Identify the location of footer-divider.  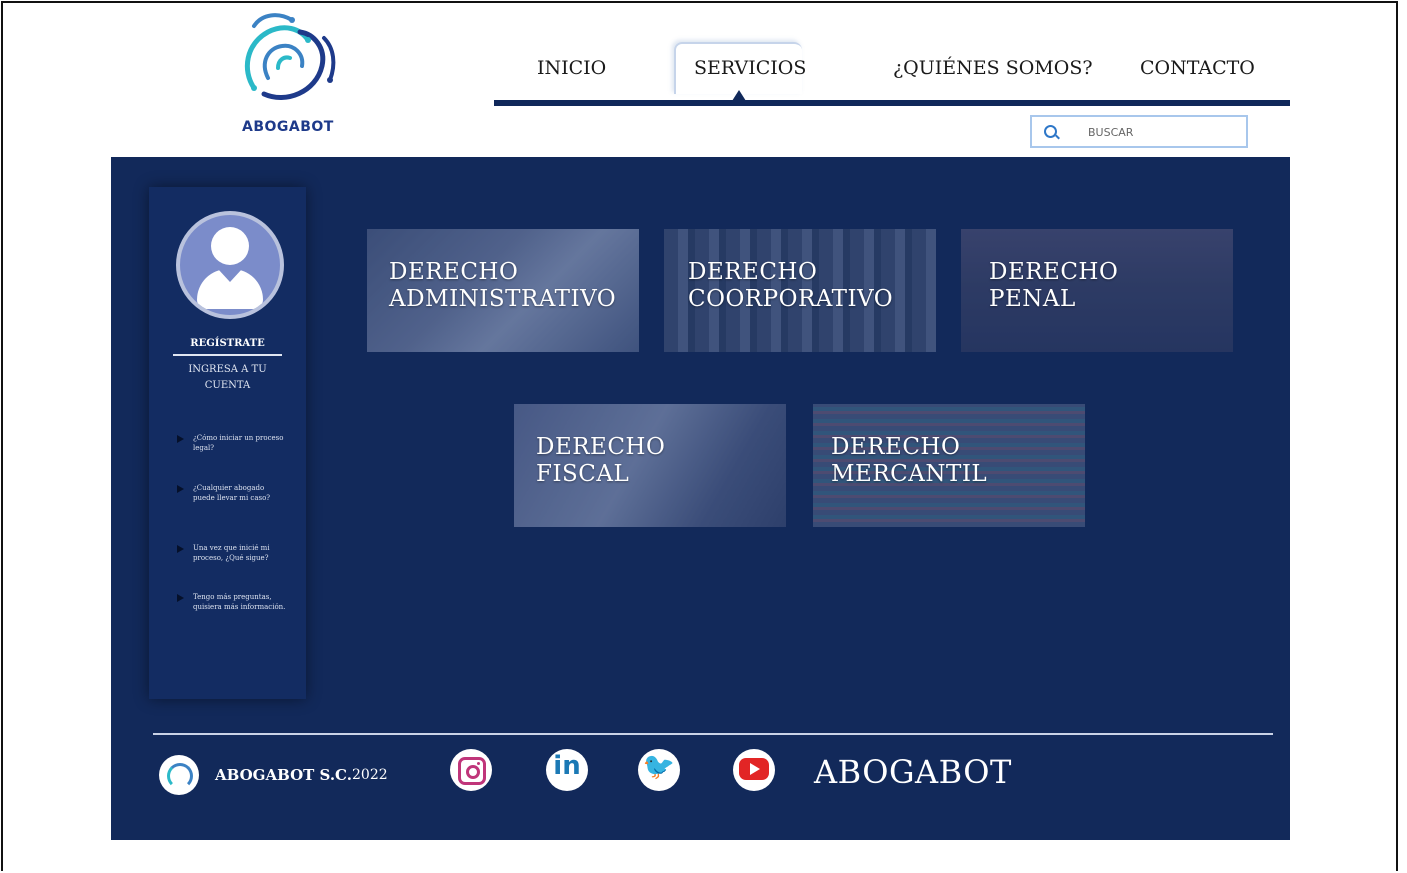
(713, 734).